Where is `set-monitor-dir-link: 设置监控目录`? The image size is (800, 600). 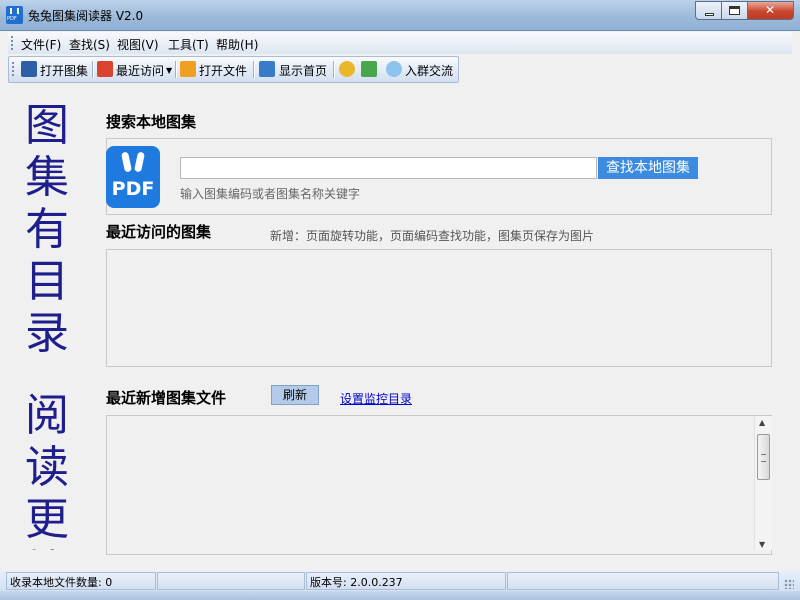 set-monitor-dir-link: 设置监控目录 is located at coordinates (376, 398).